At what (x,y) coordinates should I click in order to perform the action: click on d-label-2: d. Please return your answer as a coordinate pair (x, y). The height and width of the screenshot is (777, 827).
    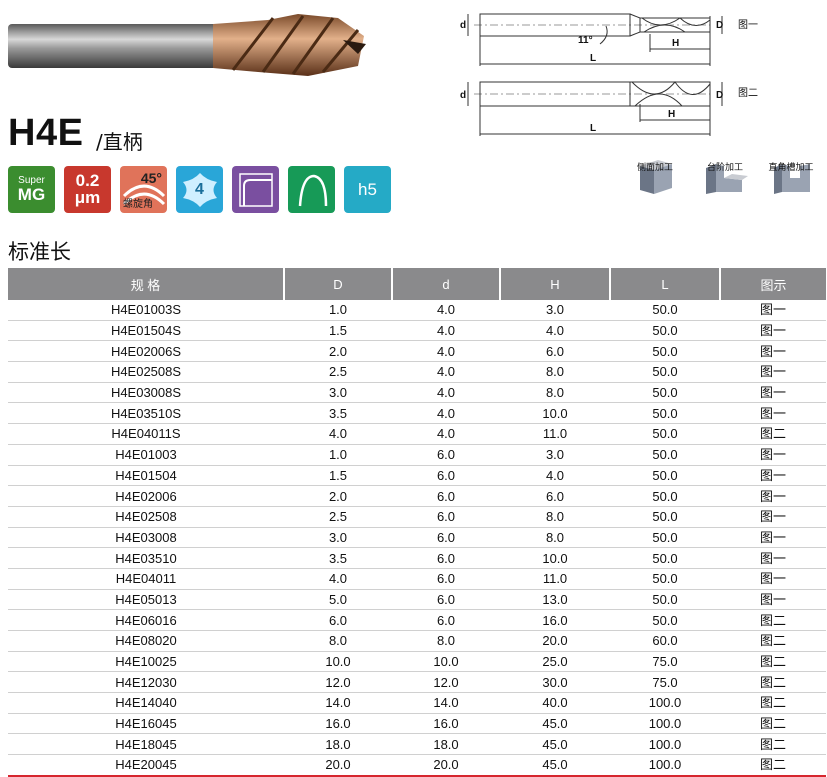
    Looking at the image, I should click on (463, 95).